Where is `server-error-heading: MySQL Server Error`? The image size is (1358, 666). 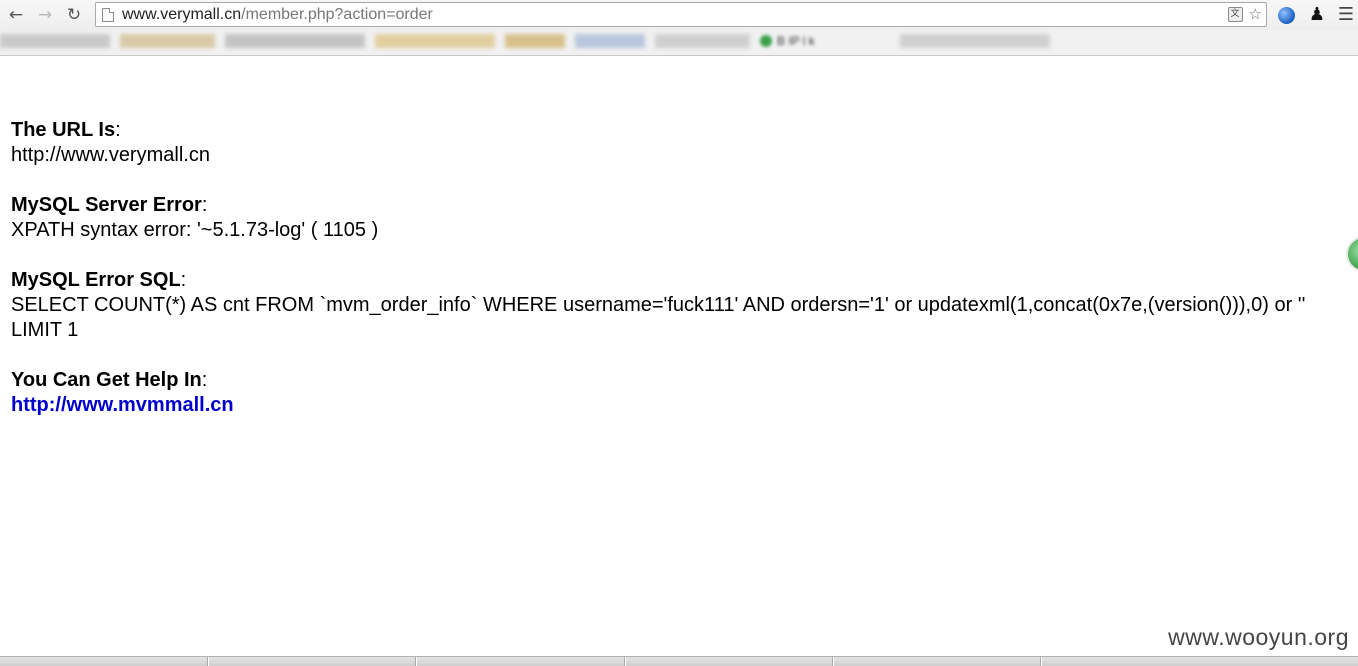 server-error-heading: MySQL Server Error is located at coordinates (106, 205).